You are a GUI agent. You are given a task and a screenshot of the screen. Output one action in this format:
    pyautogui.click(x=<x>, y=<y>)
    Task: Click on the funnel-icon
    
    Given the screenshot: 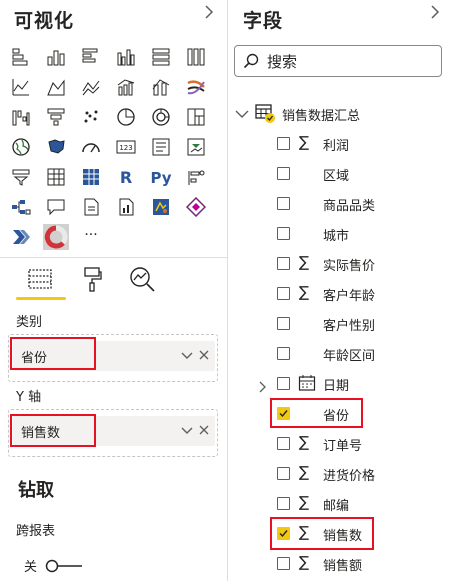 What is the action you would take?
    pyautogui.click(x=56, y=117)
    